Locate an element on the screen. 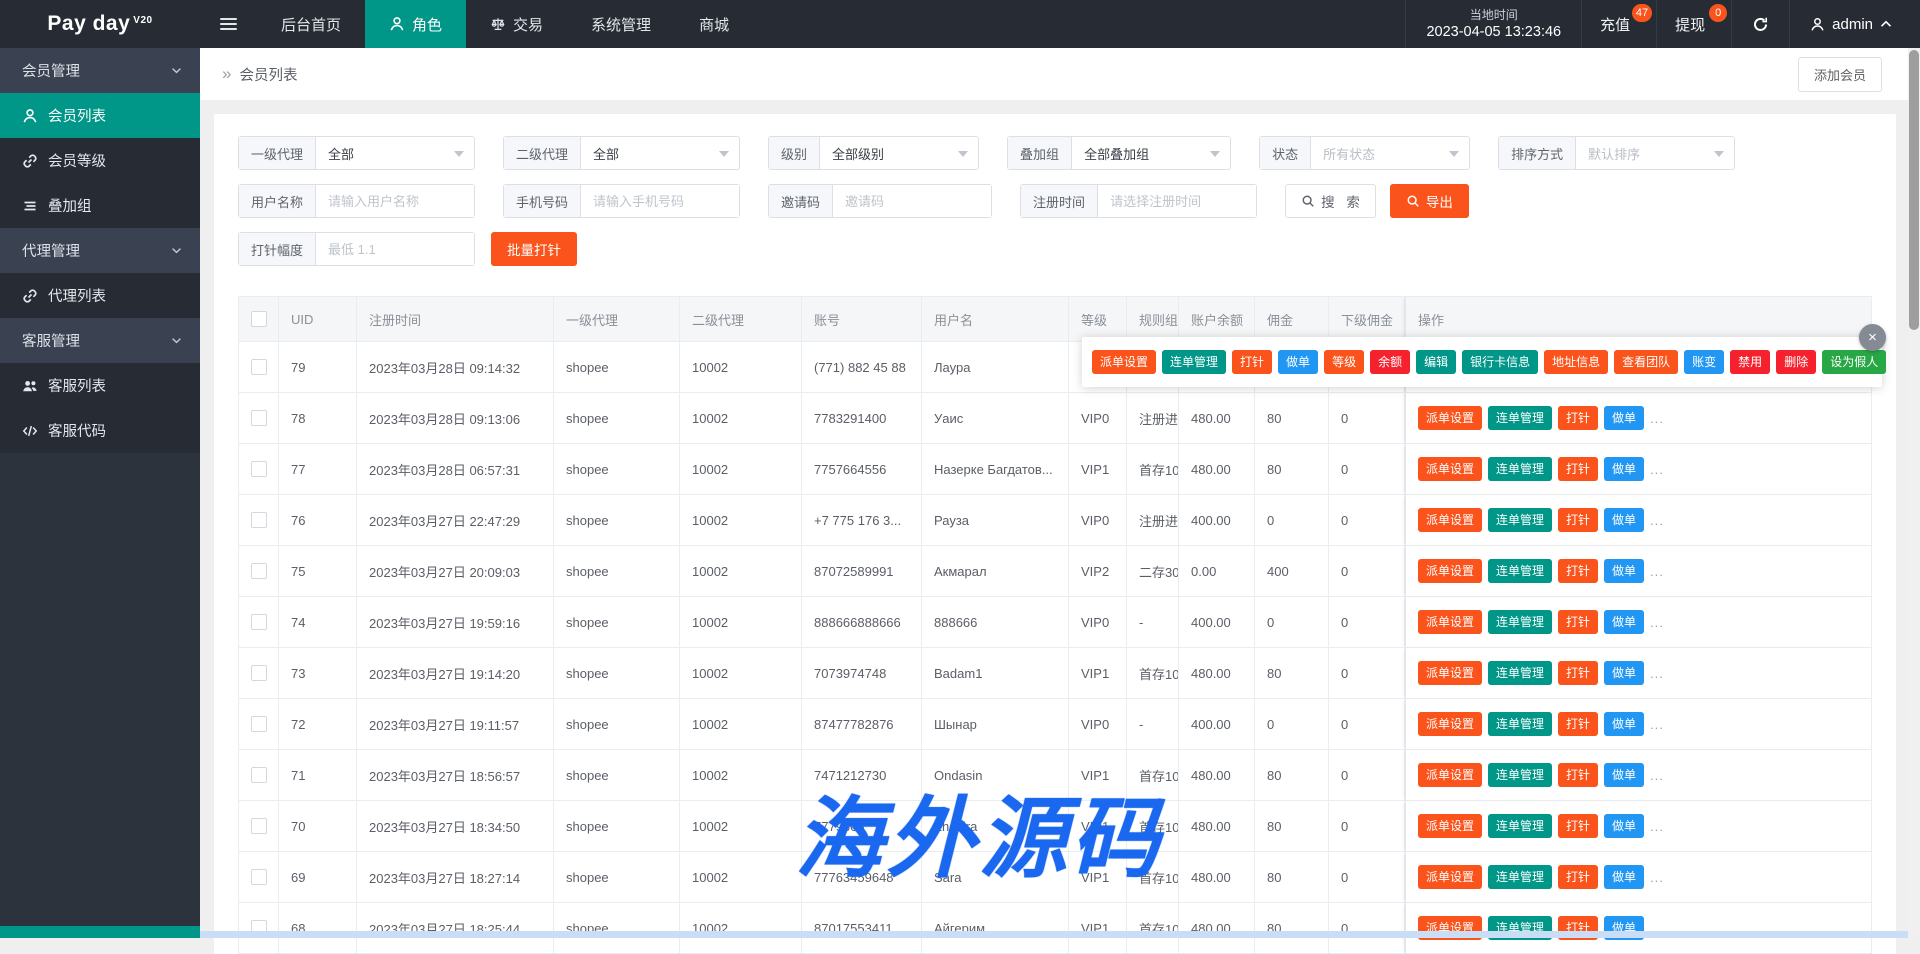  refresh-button is located at coordinates (1760, 24).